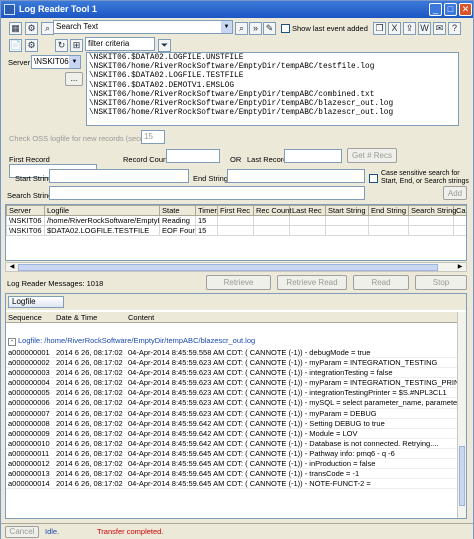  Describe the element at coordinates (76, 45) in the screenshot. I see `filter-icon: ⊞` at that location.